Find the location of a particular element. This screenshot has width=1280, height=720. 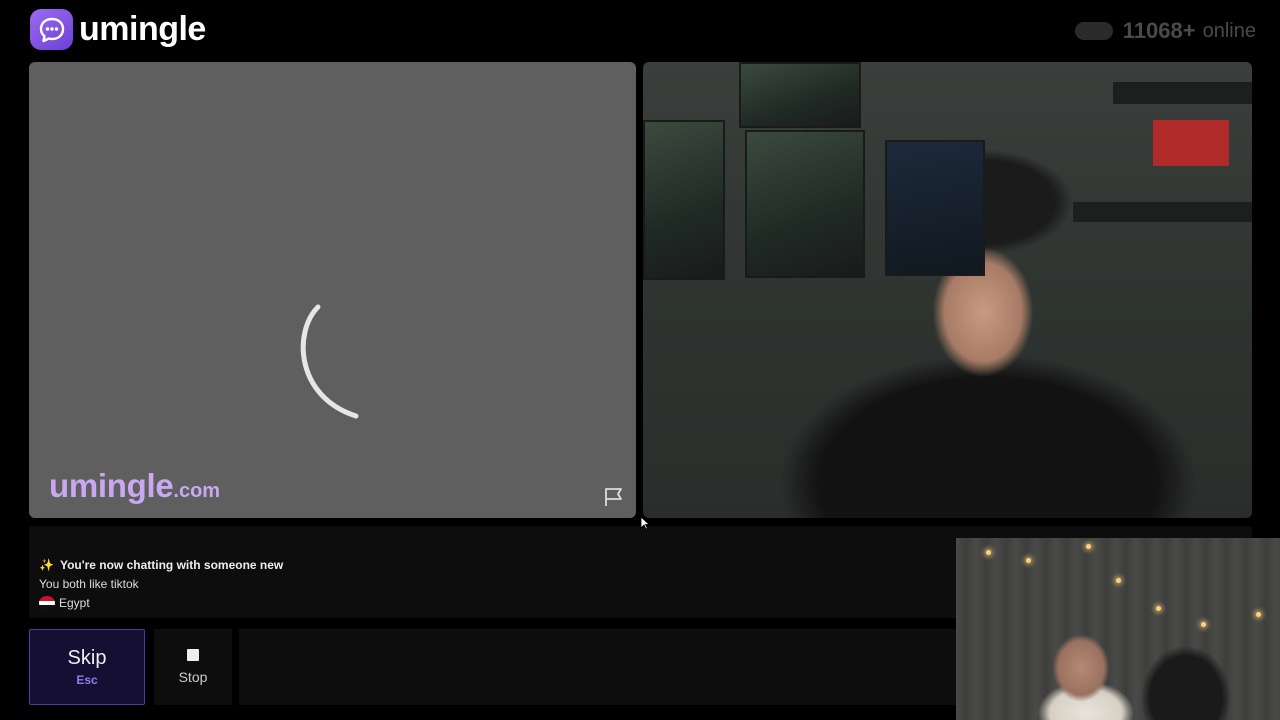

chat-line-interests: You both like tiktok is located at coordinates (89, 584).